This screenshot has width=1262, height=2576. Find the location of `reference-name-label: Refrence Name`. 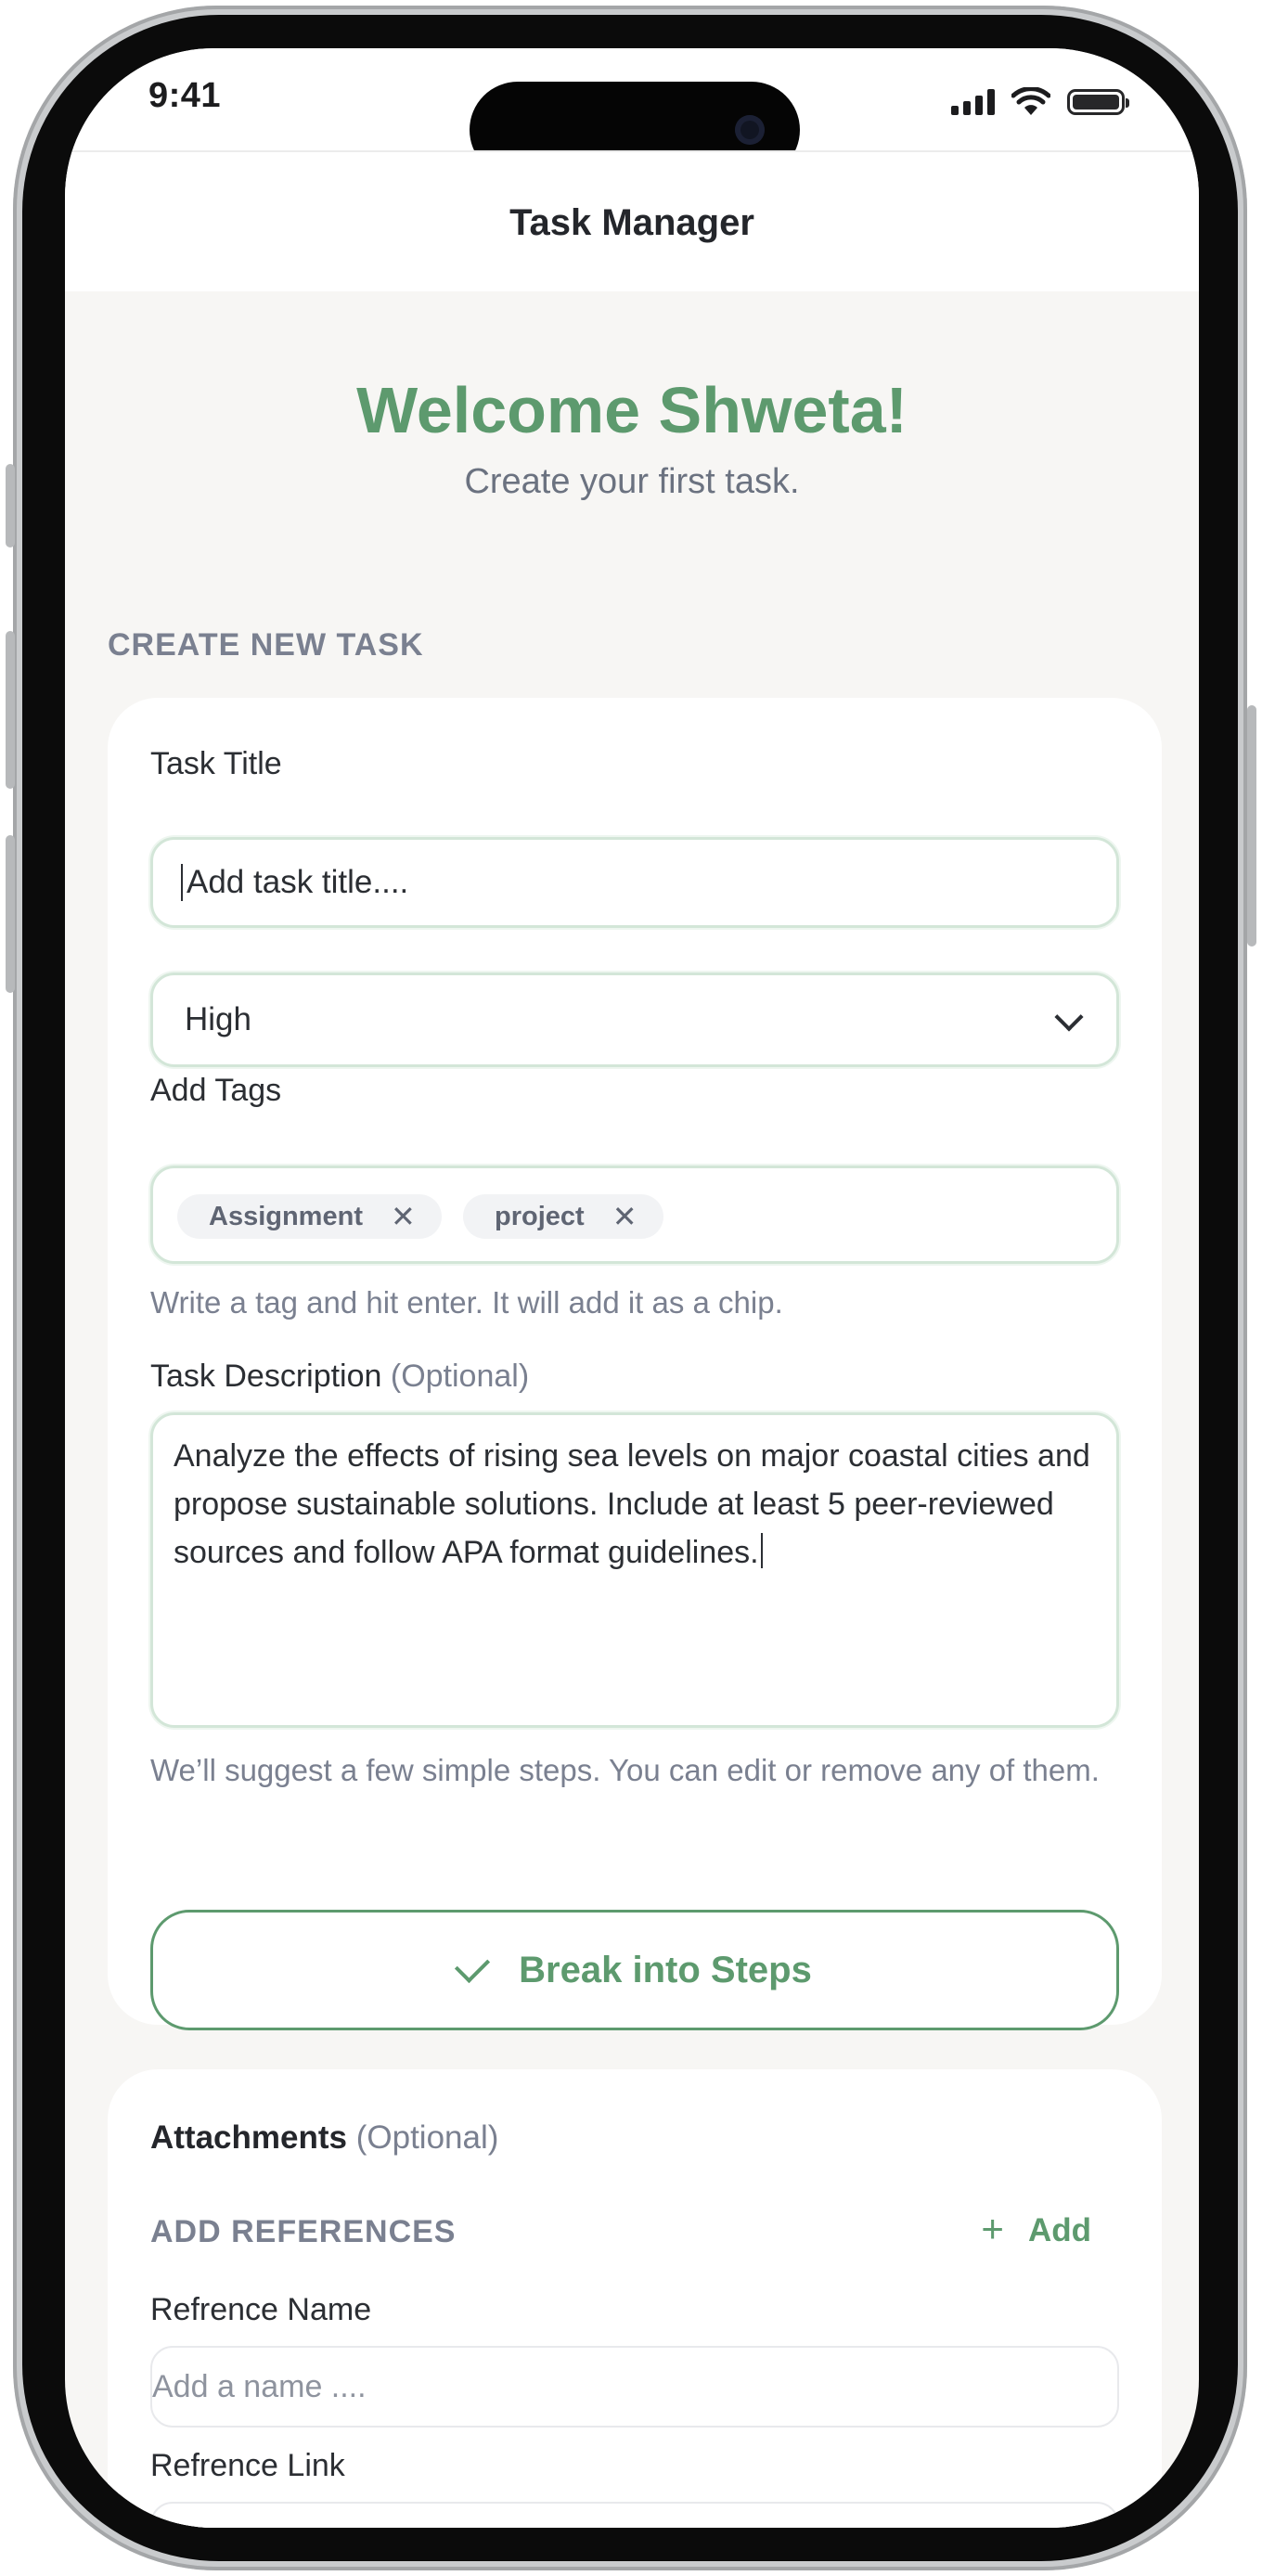

reference-name-label: Refrence Name is located at coordinates (261, 2310).